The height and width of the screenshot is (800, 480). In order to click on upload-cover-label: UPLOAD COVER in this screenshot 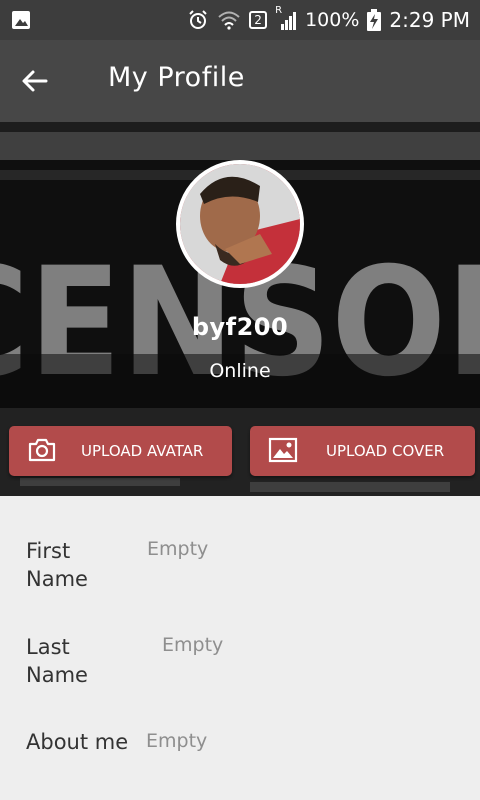, I will do `click(385, 451)`.